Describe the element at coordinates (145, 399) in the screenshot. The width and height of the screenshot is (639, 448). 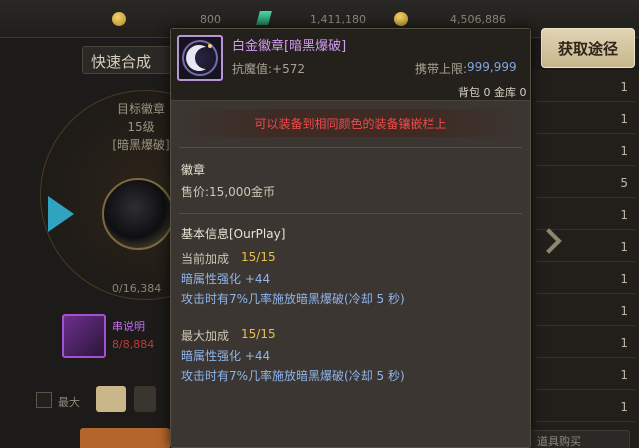
I see `quantity-field` at that location.